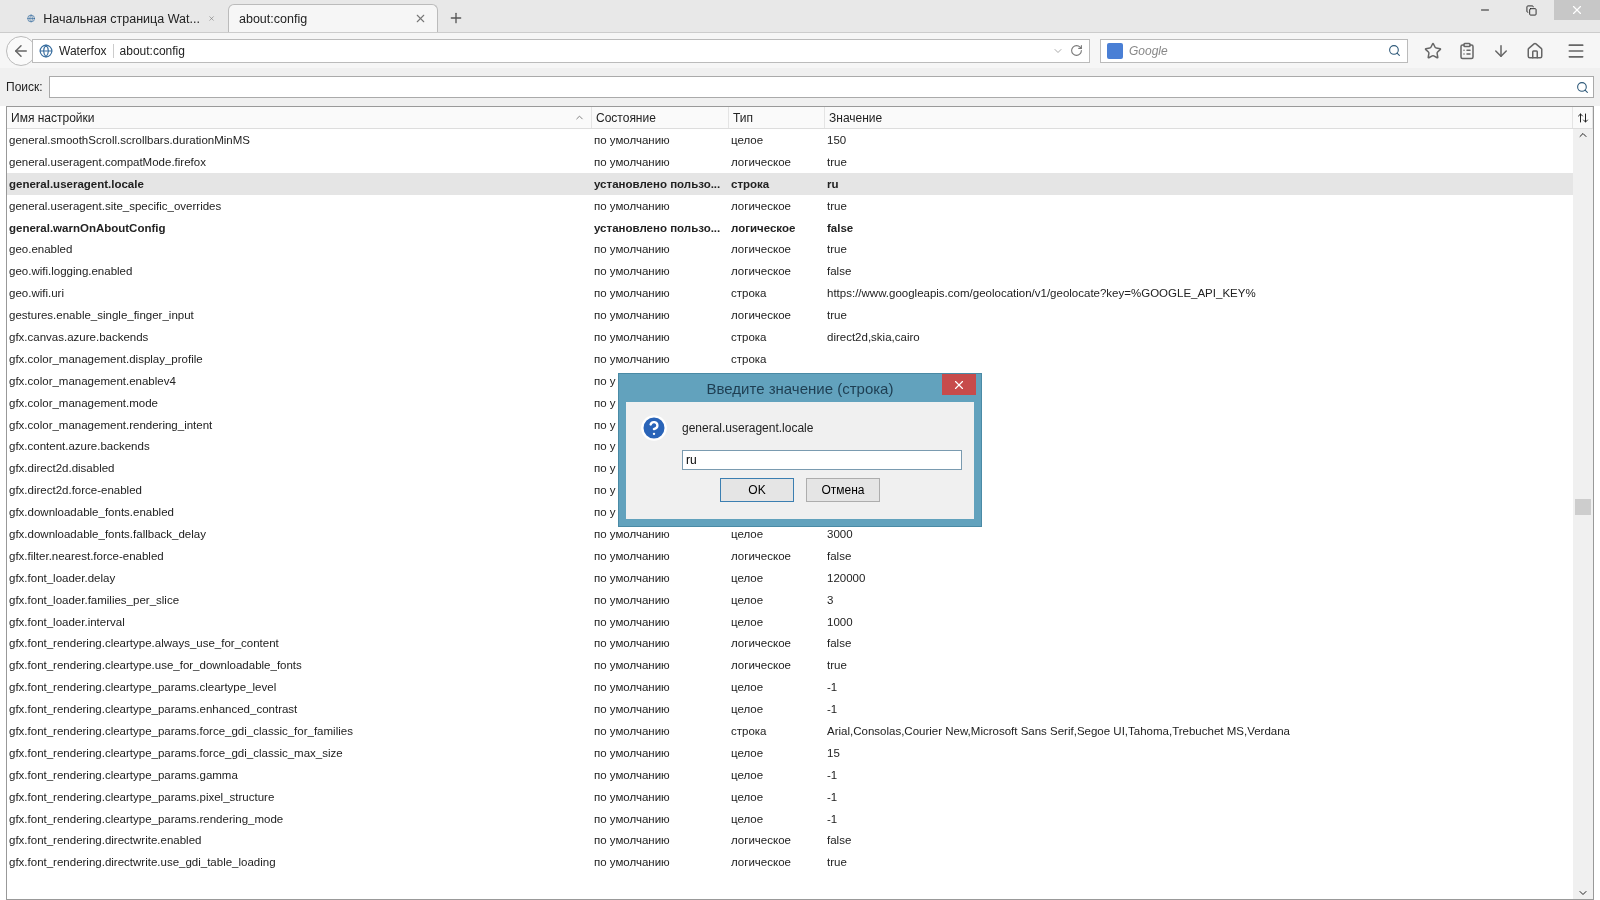 The image size is (1600, 900). What do you see at coordinates (175, 752) in the screenshot?
I see `table-cell-text: gfx.font_rendering.cleartype_params.force_gdi_classic_max_size` at bounding box center [175, 752].